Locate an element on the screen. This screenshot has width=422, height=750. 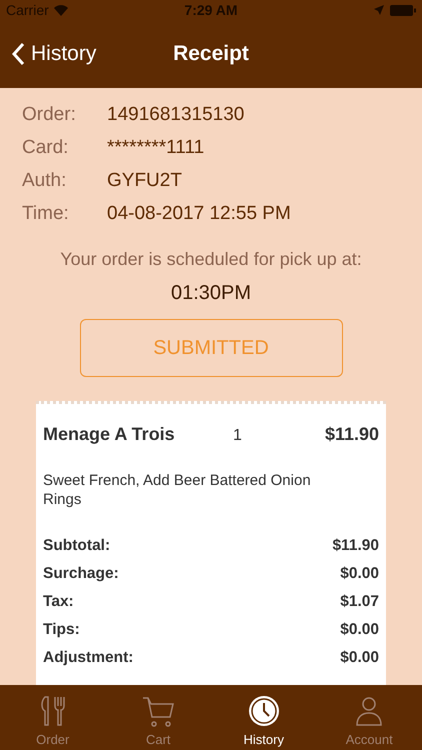
status-button: SUBMITTED is located at coordinates (211, 348).